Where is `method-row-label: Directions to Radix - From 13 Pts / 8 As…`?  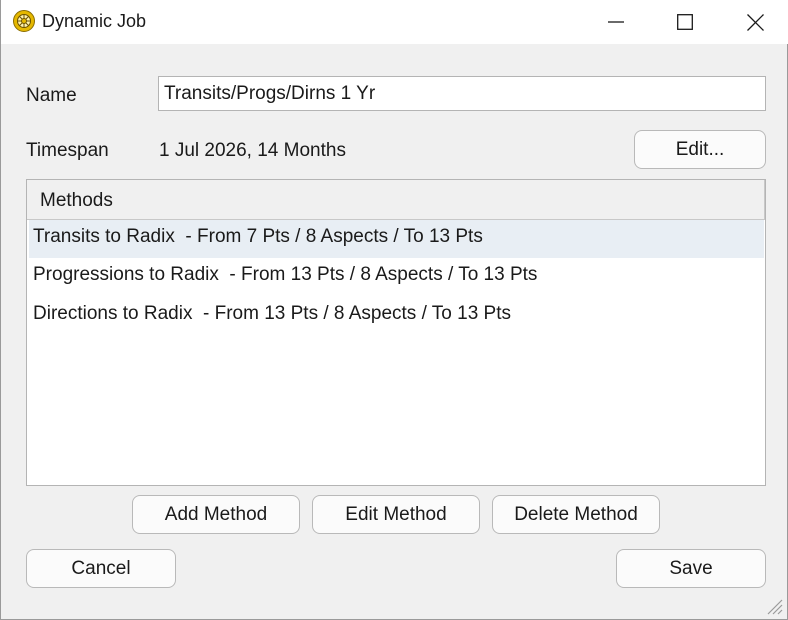 method-row-label: Directions to Radix - From 13 Pts / 8 As… is located at coordinates (272, 313).